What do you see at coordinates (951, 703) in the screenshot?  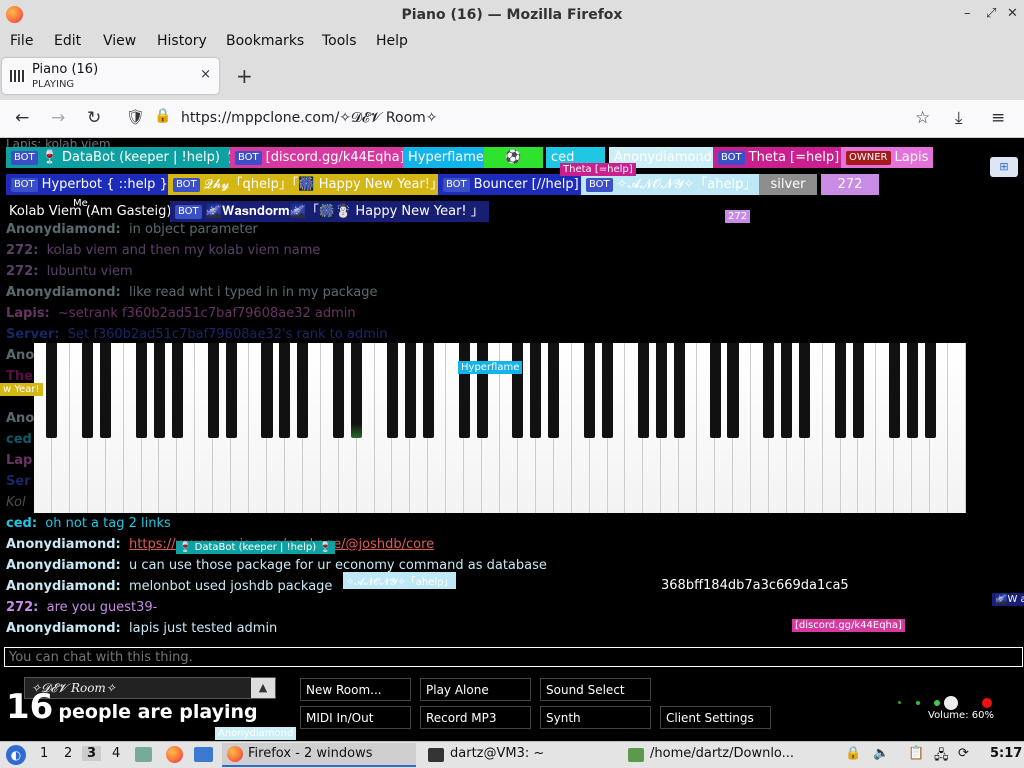 I see `volume-handle` at bounding box center [951, 703].